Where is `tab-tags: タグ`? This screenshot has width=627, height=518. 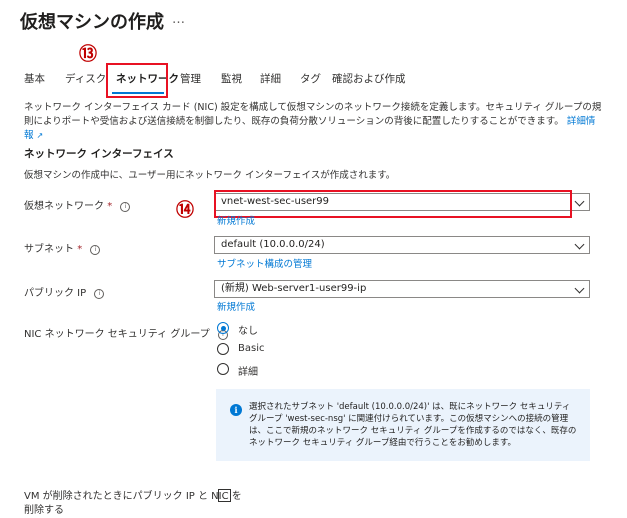
tab-tags: タグ is located at coordinates (310, 78).